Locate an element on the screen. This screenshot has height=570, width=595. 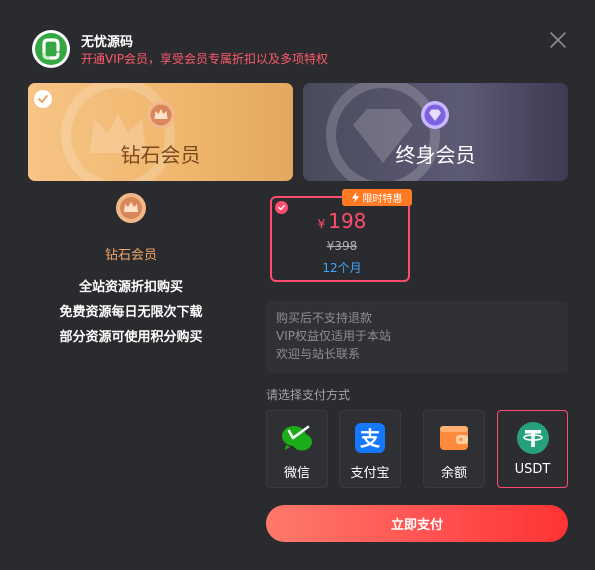
site-logo is located at coordinates (51, 49).